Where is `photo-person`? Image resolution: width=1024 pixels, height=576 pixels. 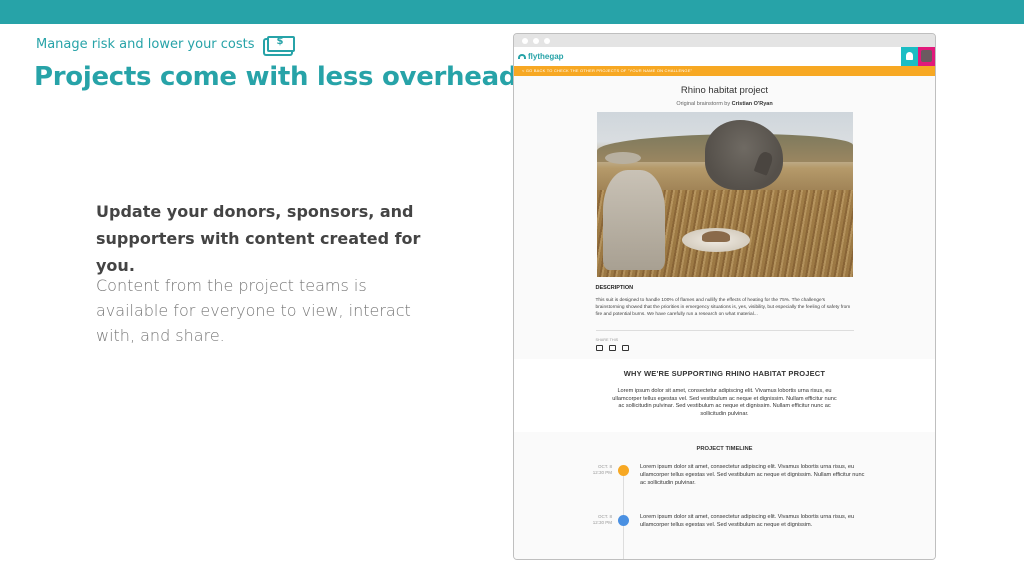 photo-person is located at coordinates (633, 220).